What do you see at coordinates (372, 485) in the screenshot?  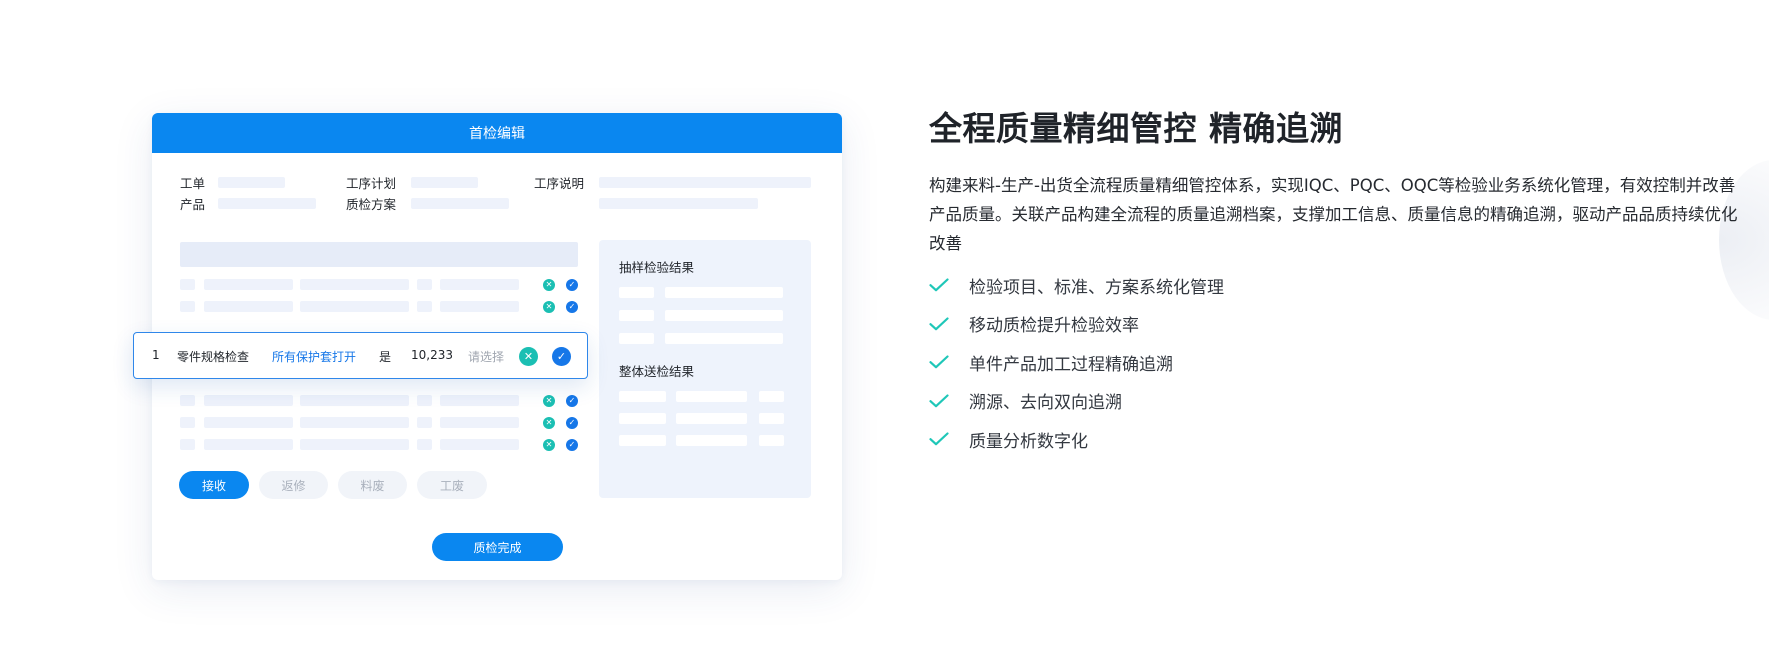 I see `material-scrap-button: 料废` at bounding box center [372, 485].